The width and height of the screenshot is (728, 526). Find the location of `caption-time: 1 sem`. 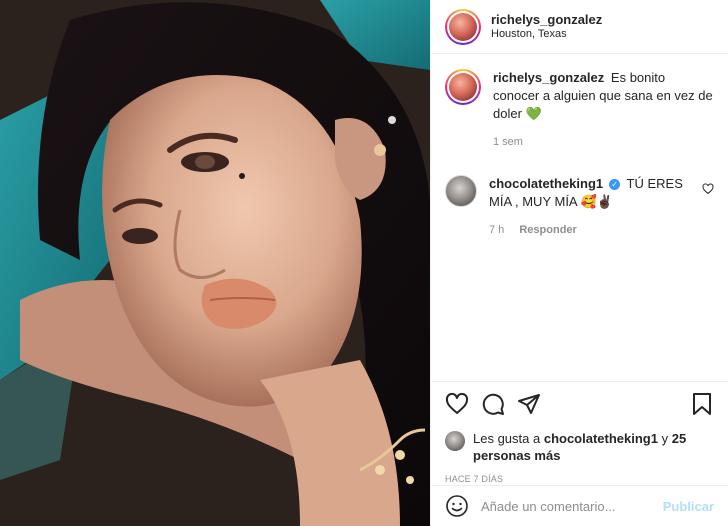

caption-time: 1 sem is located at coordinates (508, 142).